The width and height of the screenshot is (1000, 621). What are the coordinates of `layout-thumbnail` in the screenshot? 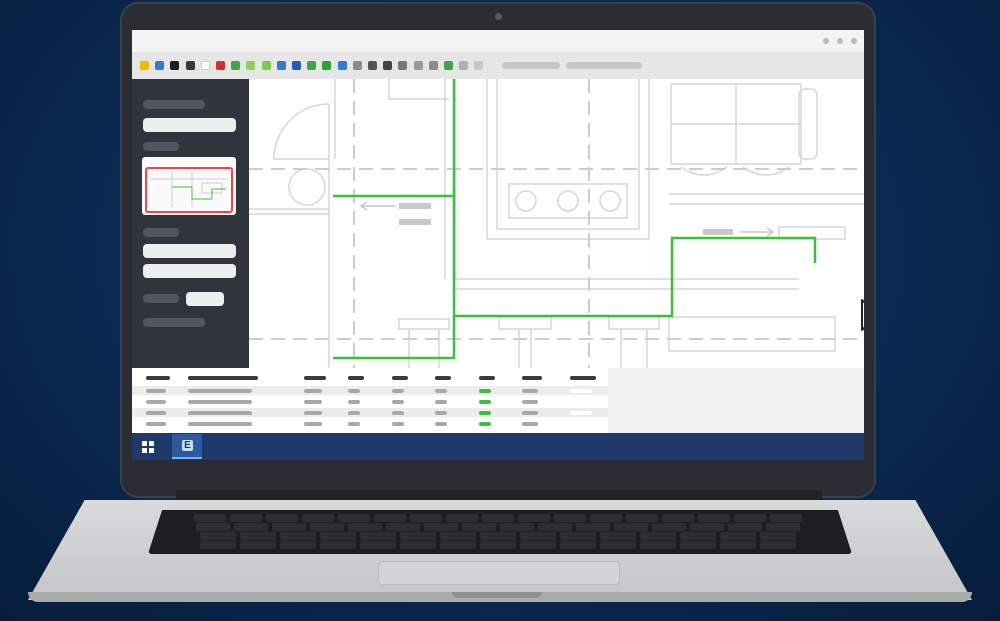 It's located at (189, 186).